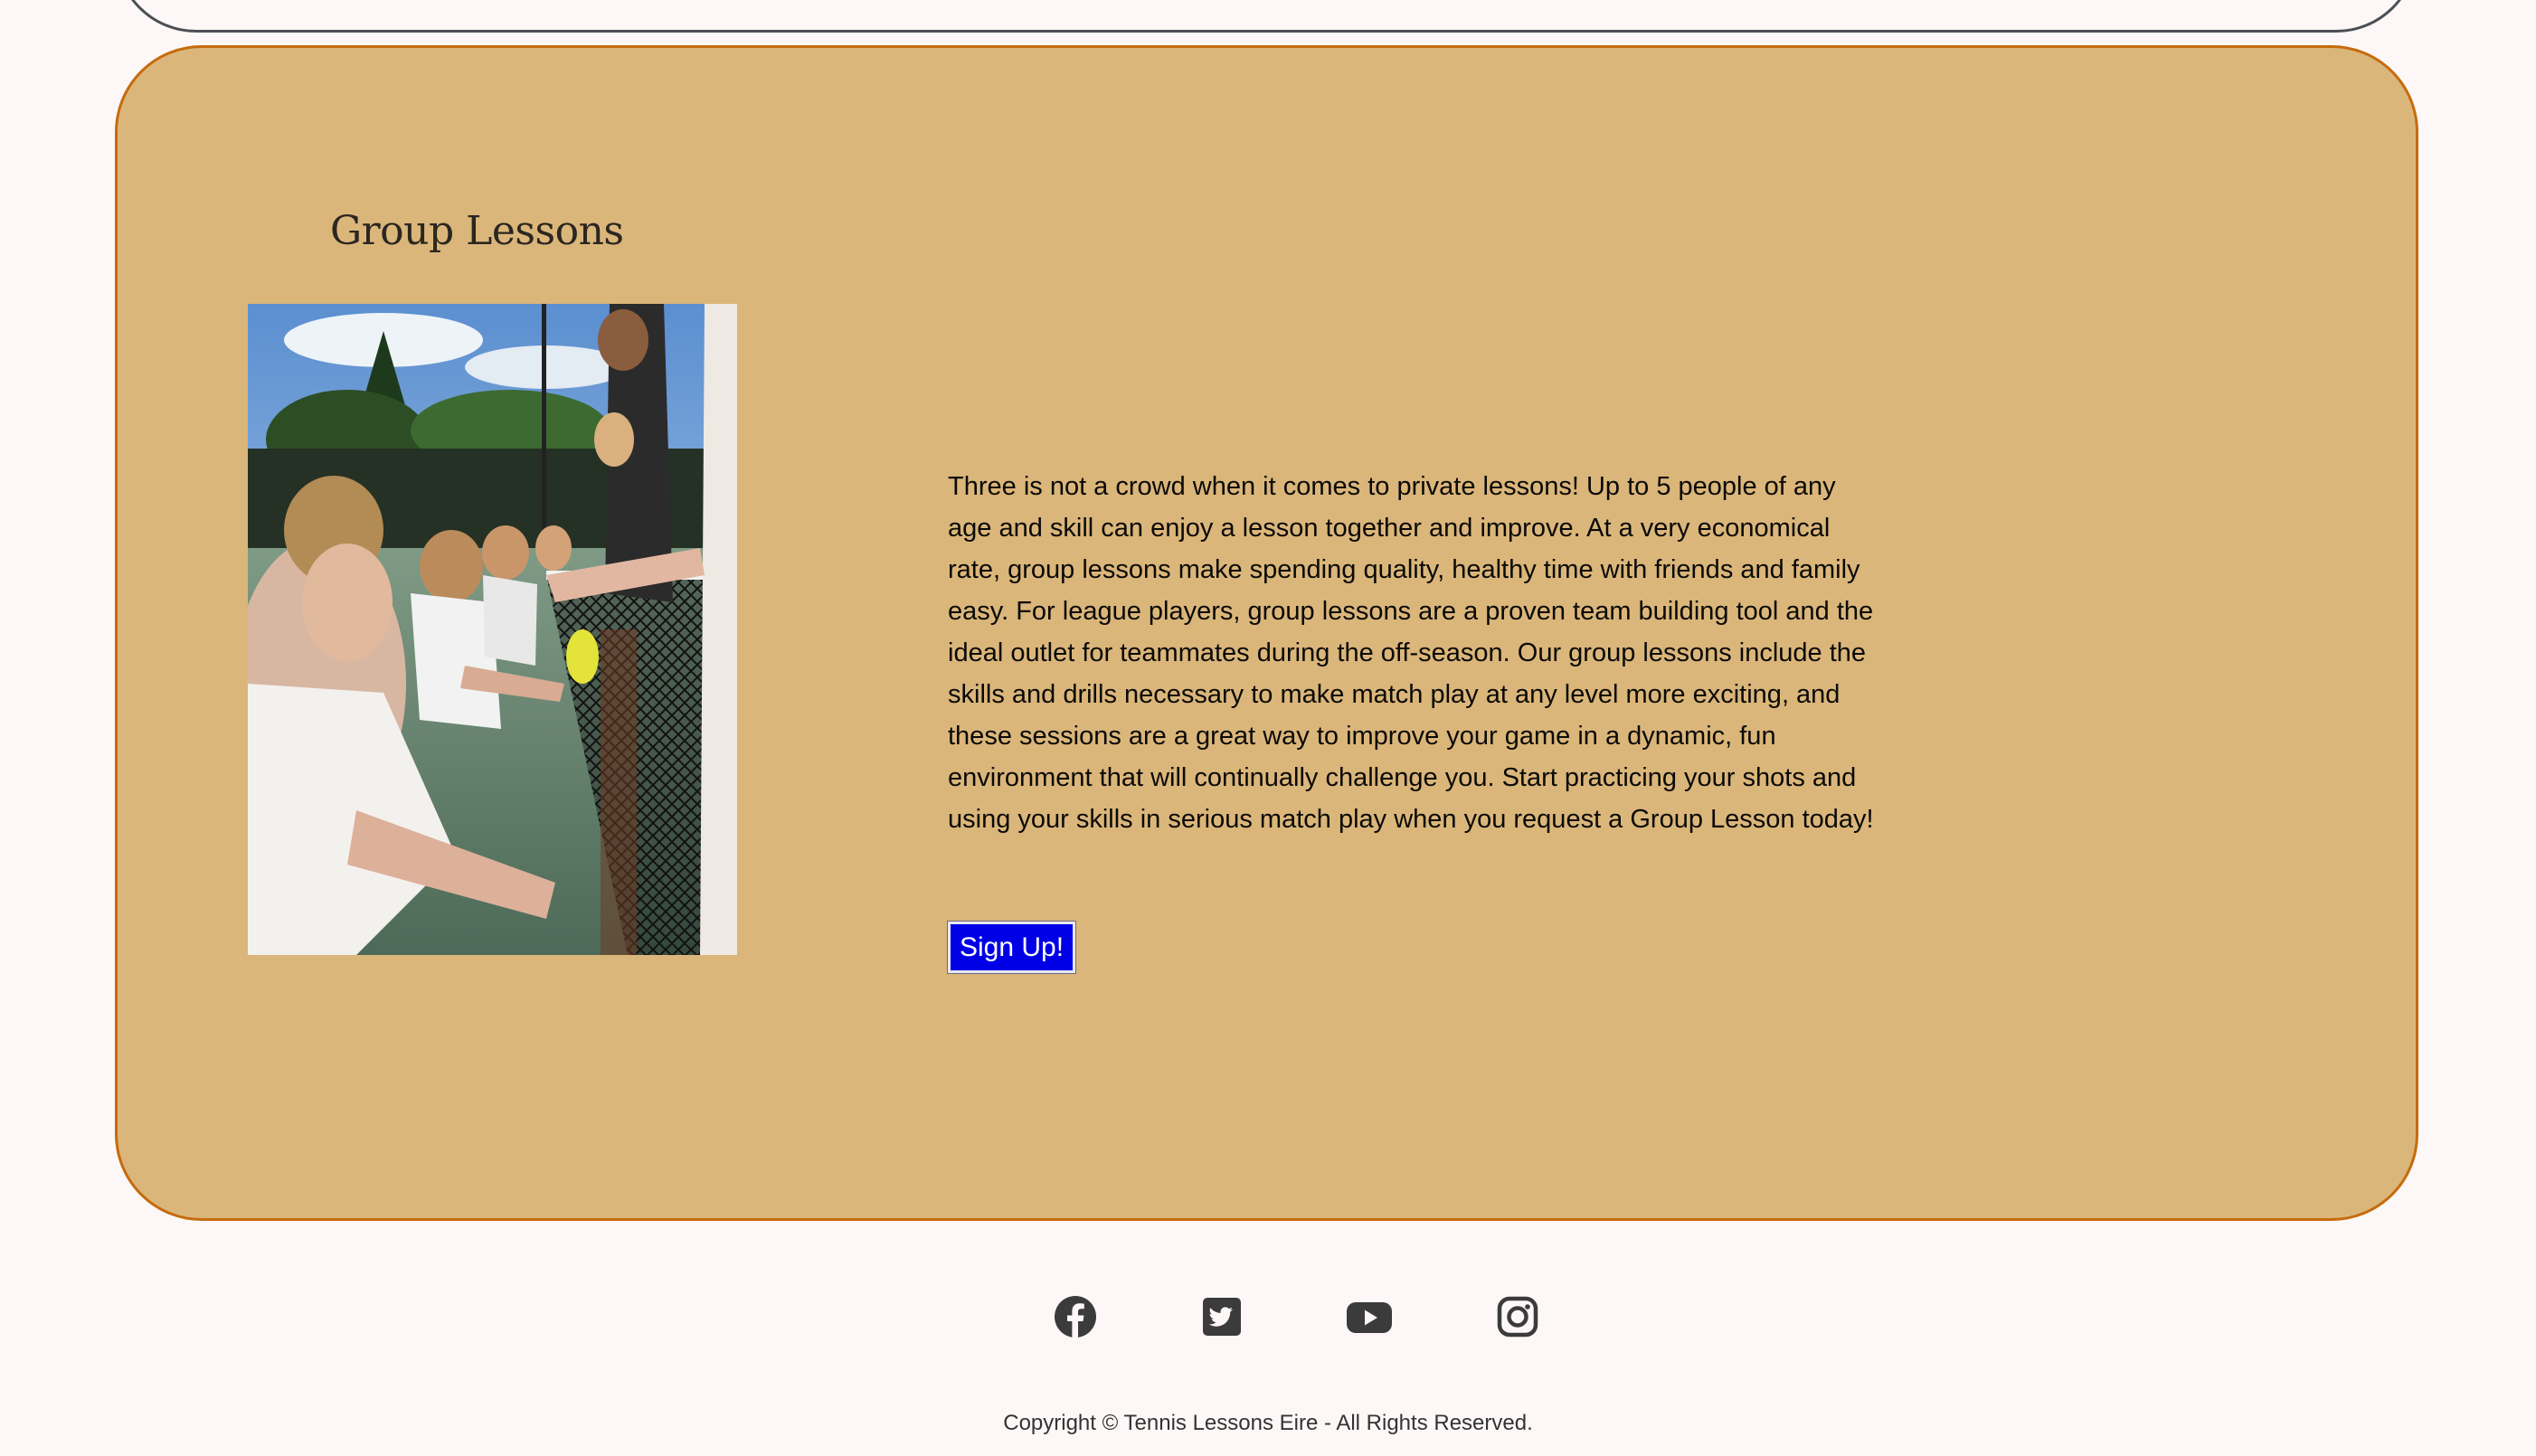  What do you see at coordinates (1075, 1316) in the screenshot?
I see `facebook-icon` at bounding box center [1075, 1316].